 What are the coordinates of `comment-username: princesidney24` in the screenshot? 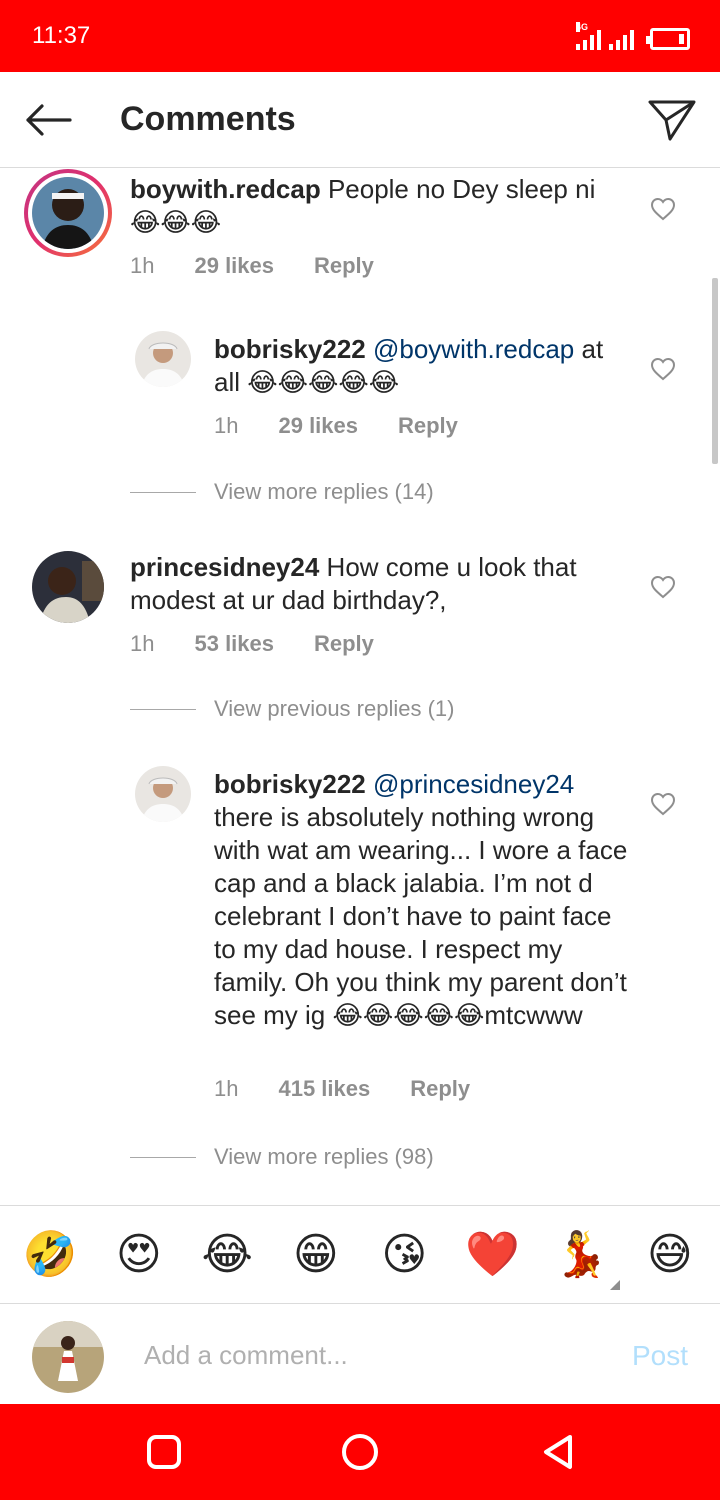 It's located at (224, 567).